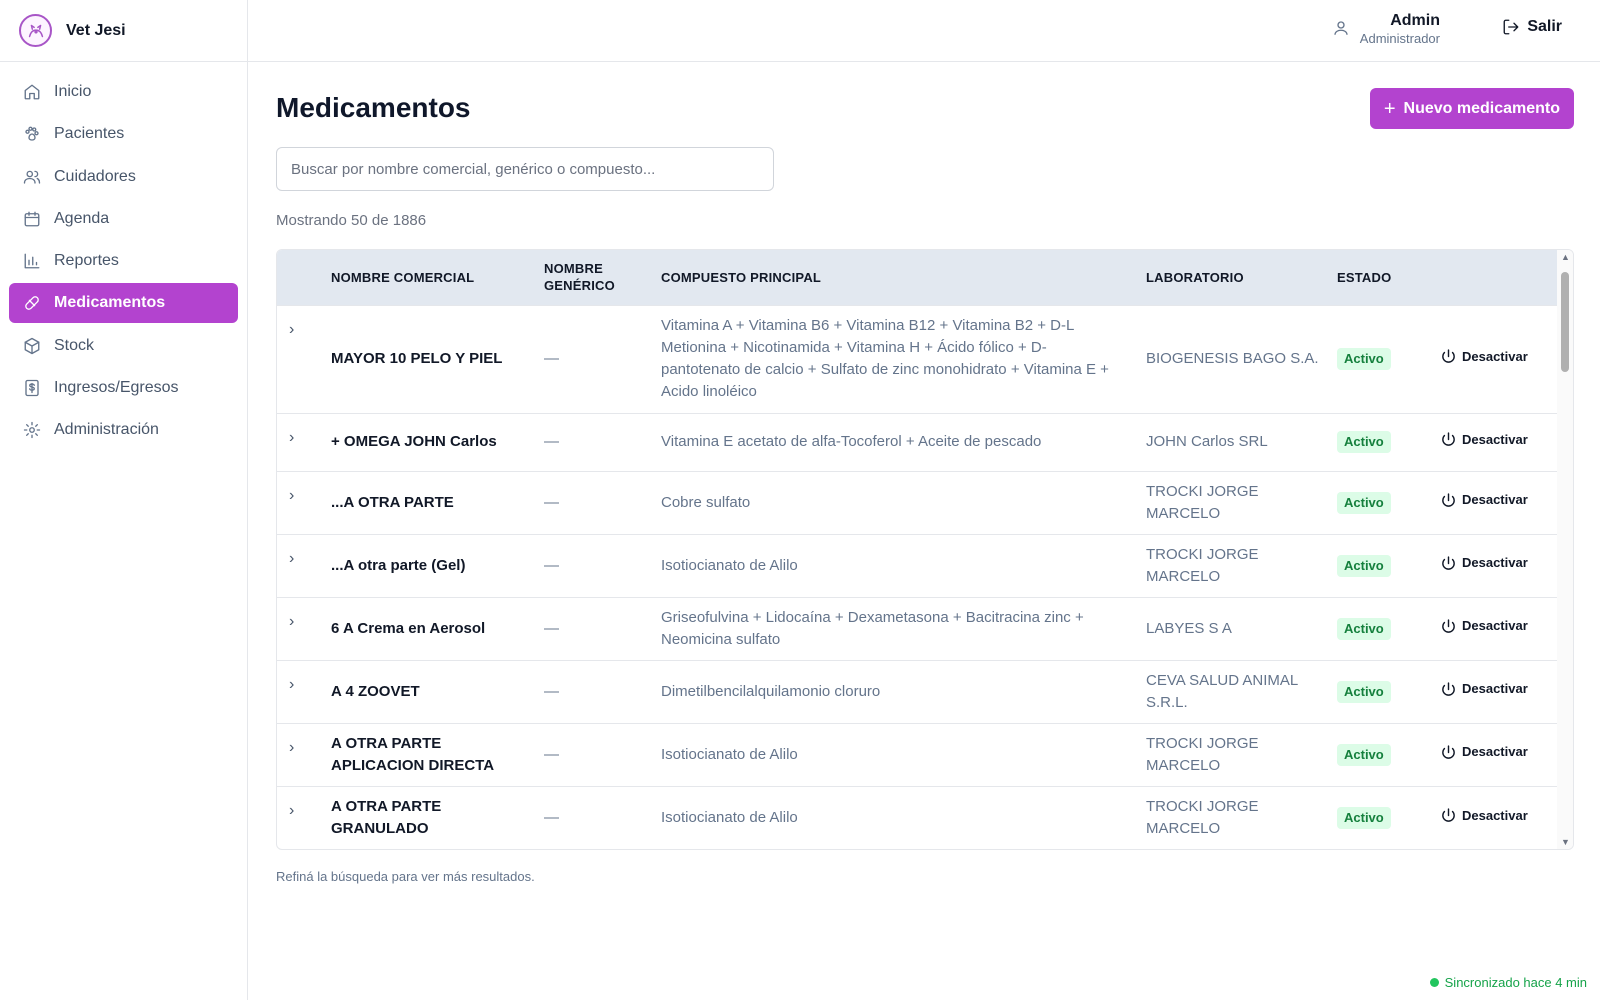 This screenshot has width=1600, height=1000. What do you see at coordinates (1388, 277) in the screenshot?
I see `header-estado: ESTADO` at bounding box center [1388, 277].